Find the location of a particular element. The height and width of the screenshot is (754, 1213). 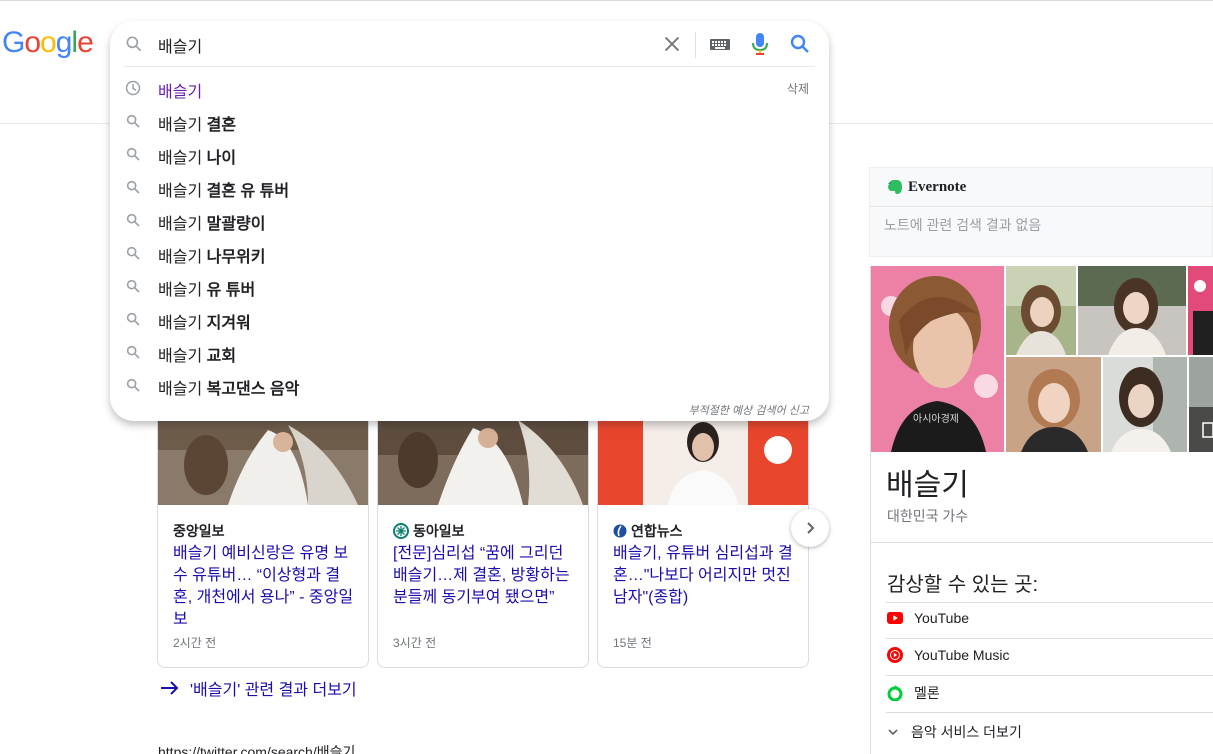

news-source-label: 동아일보 is located at coordinates (439, 531).